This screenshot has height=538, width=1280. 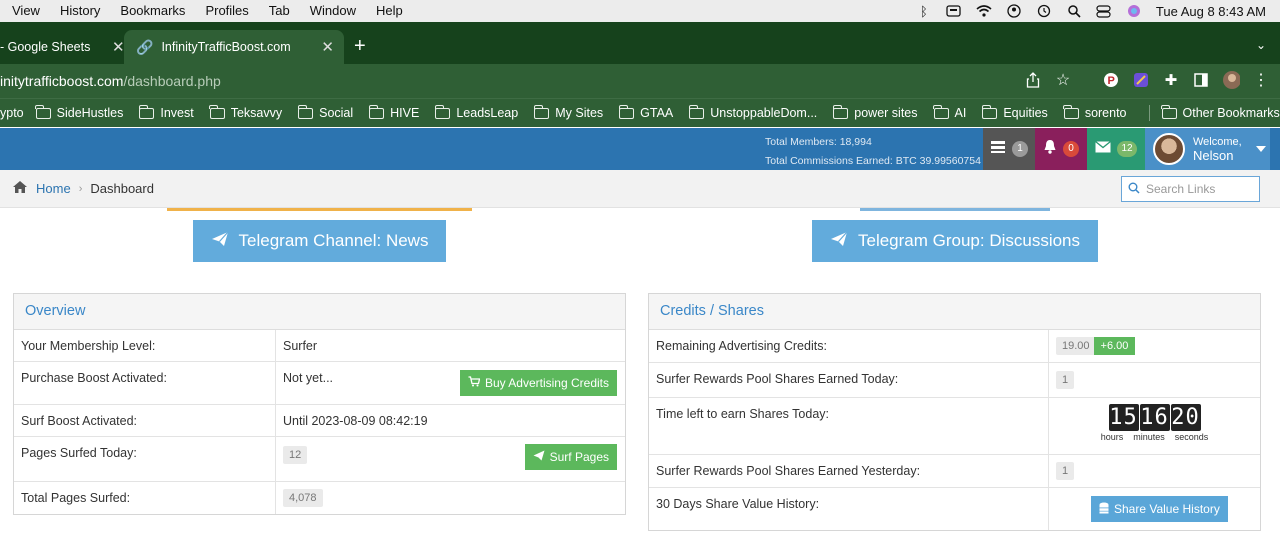 What do you see at coordinates (1171, 80) in the screenshot?
I see `extensions-puzzle-icon: ✚` at bounding box center [1171, 80].